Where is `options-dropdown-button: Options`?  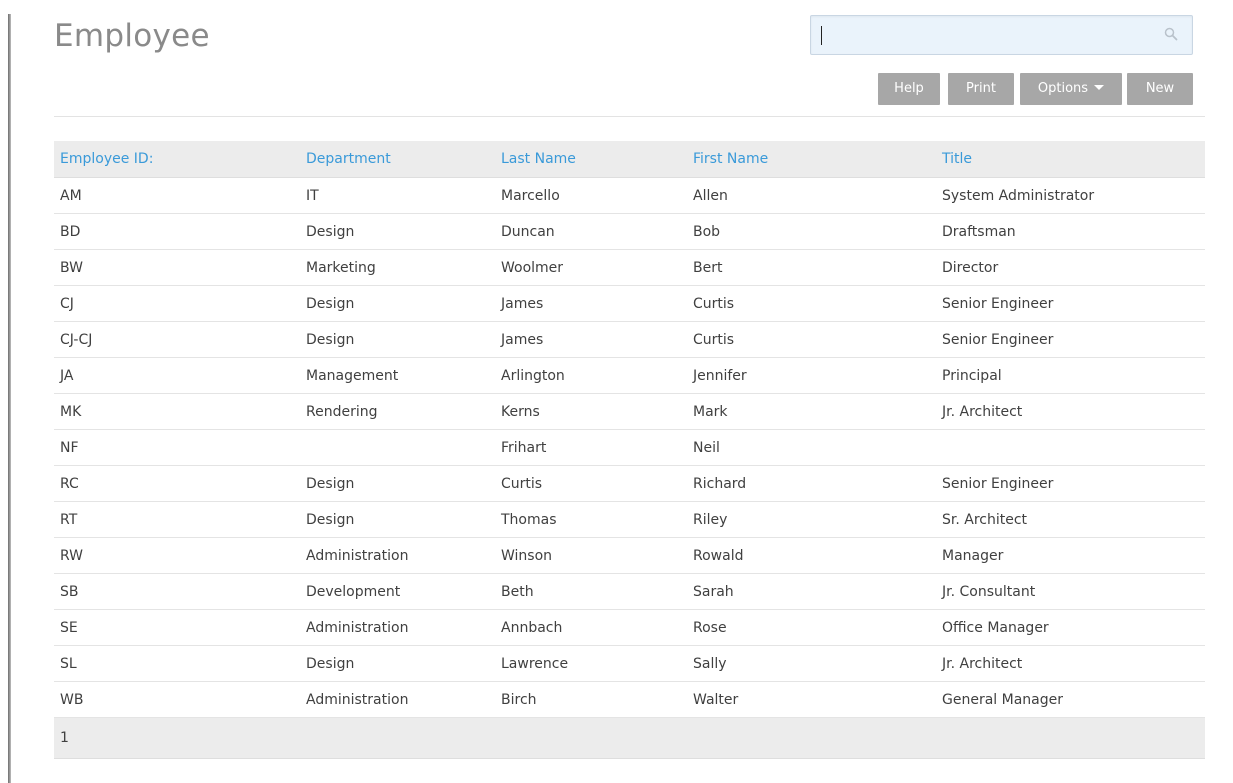
options-dropdown-button: Options is located at coordinates (1071, 89).